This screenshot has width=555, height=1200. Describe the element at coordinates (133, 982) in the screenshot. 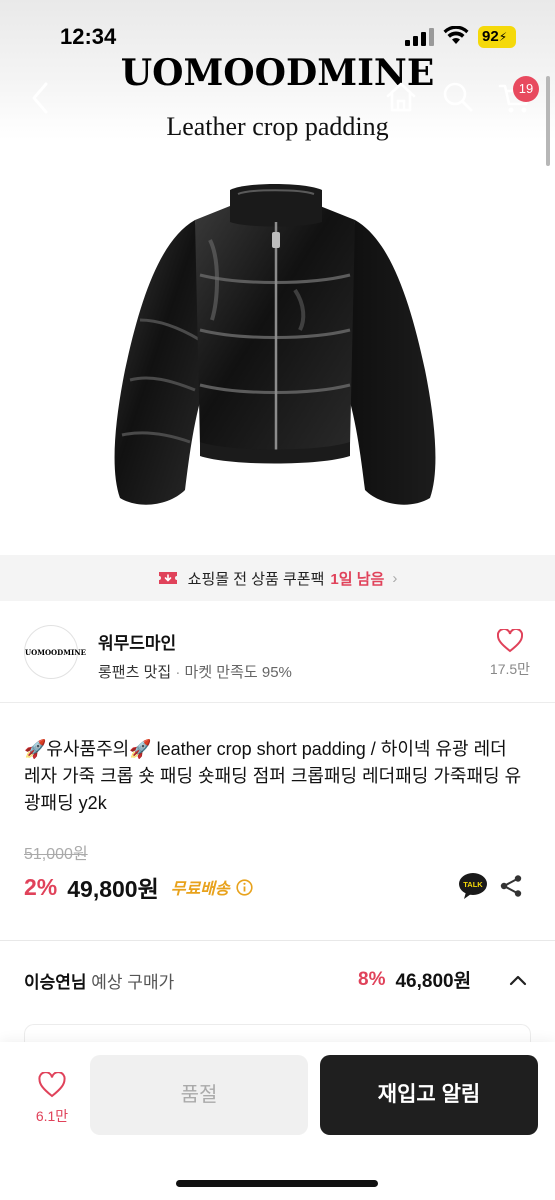

I see `expected-price-caption: 예상 구매가` at that location.